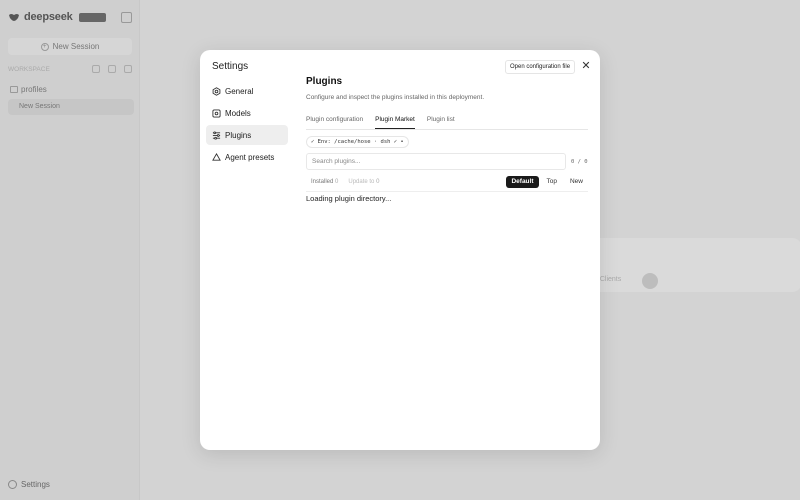 The image size is (800, 500). What do you see at coordinates (230, 66) in the screenshot?
I see `modal-title: Settings` at bounding box center [230, 66].